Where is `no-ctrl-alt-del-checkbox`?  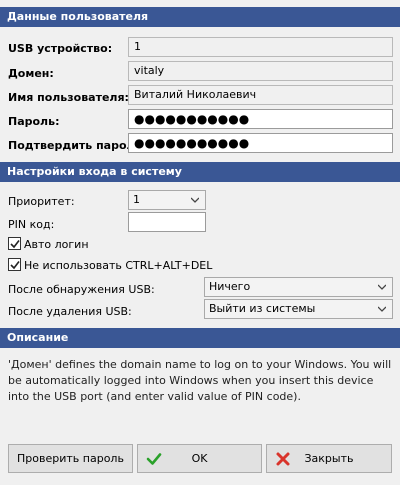
no-ctrl-alt-del-checkbox is located at coordinates (14, 264).